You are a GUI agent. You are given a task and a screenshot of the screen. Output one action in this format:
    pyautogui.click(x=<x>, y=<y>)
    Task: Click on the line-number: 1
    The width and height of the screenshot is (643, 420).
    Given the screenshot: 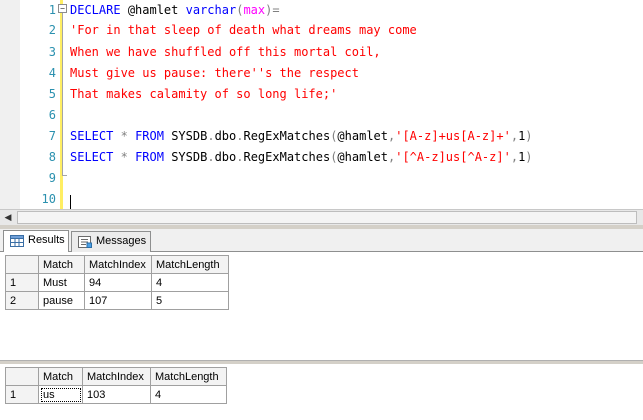 What is the action you would take?
    pyautogui.click(x=52, y=10)
    